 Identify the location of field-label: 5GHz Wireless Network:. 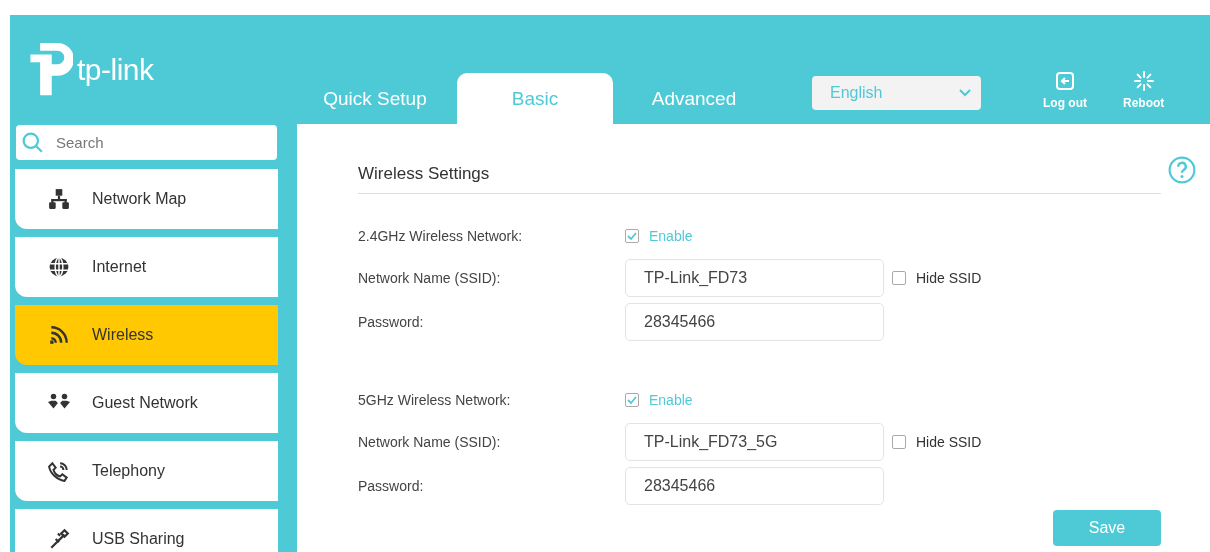
(435, 400).